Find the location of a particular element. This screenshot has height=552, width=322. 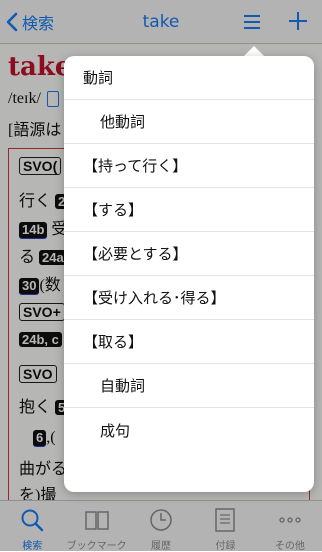

menu-item-verb: 動詞 is located at coordinates (189, 78).